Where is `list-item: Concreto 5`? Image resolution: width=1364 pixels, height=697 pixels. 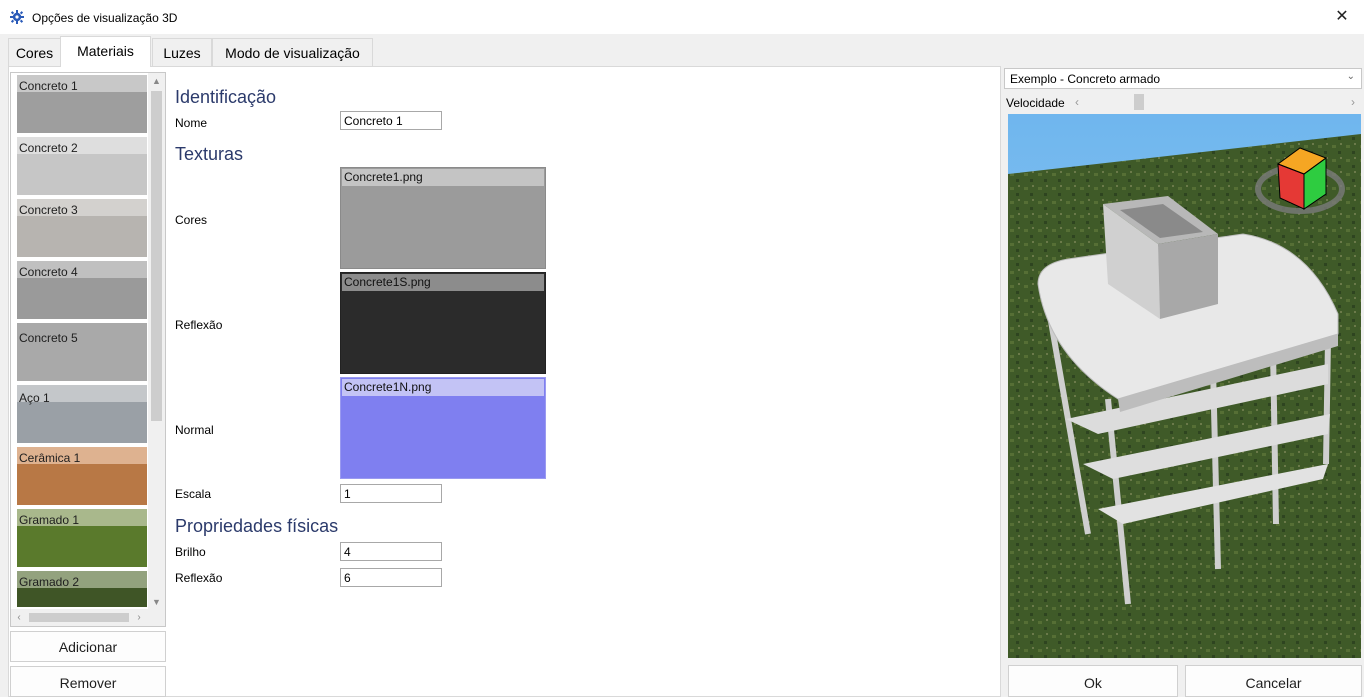 list-item: Concreto 5 is located at coordinates (82, 352).